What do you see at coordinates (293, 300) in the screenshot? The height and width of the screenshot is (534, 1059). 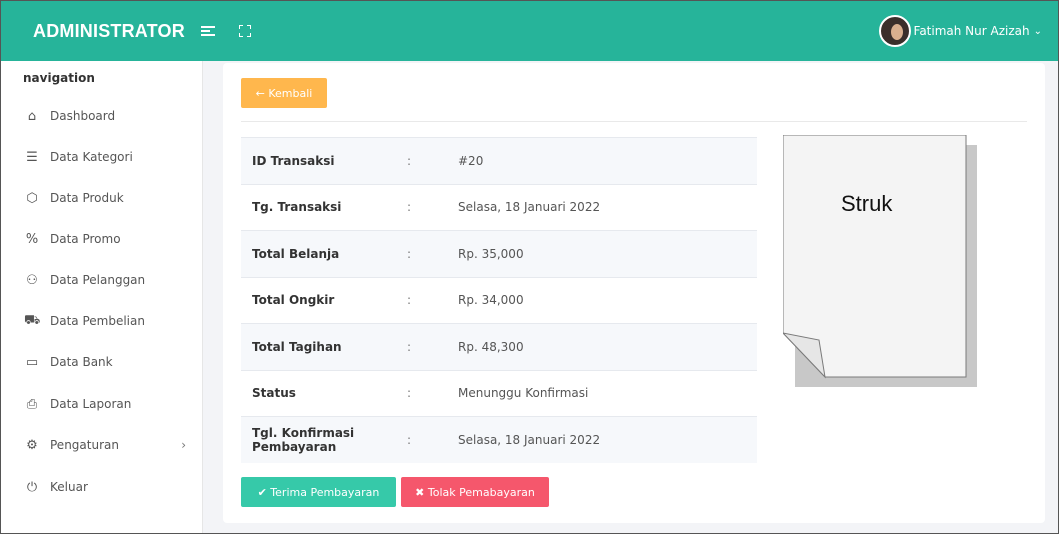 I see `row-key: Total Ongkir` at bounding box center [293, 300].